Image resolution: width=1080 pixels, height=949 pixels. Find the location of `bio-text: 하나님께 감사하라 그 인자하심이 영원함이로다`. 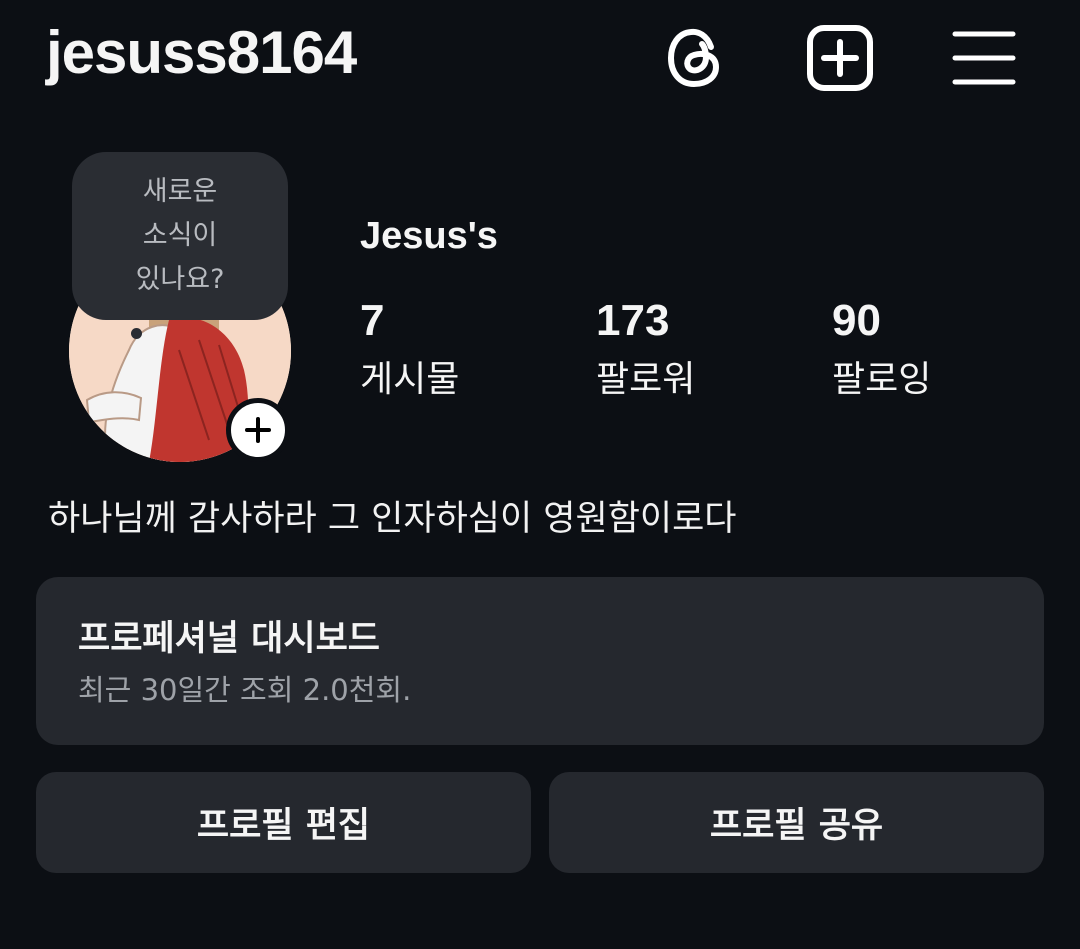

bio-text: 하나님께 감사하라 그 인자하심이 영원함이로다 is located at coordinates (392, 519).